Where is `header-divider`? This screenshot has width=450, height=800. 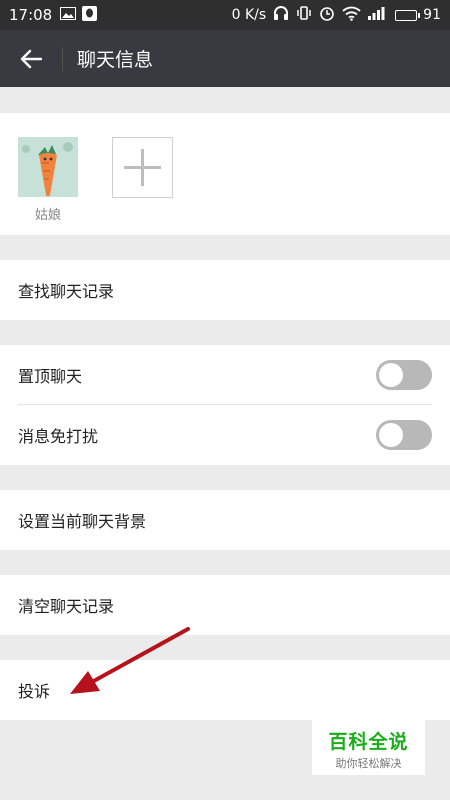
header-divider is located at coordinates (62, 58).